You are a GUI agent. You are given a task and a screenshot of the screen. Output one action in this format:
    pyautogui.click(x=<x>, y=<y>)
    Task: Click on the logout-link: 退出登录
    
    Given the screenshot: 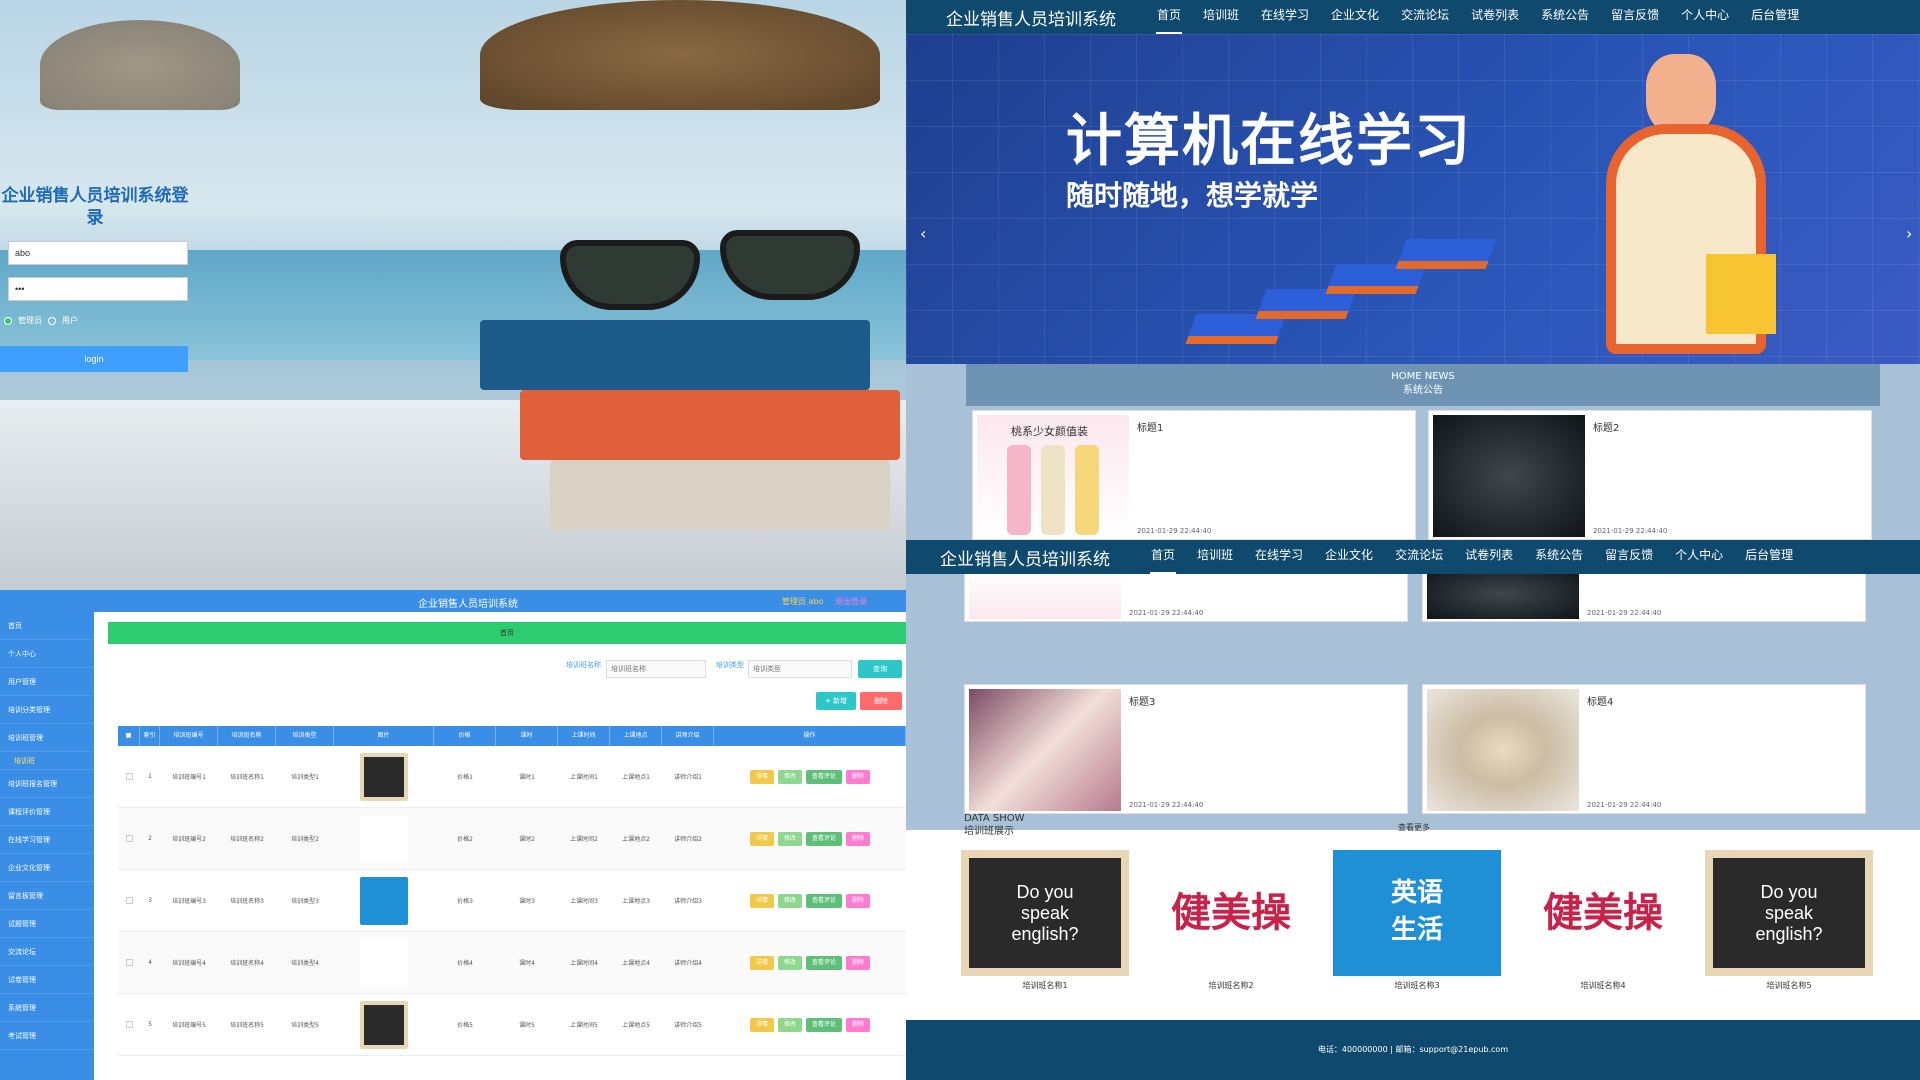 What is the action you would take?
    pyautogui.click(x=851, y=601)
    